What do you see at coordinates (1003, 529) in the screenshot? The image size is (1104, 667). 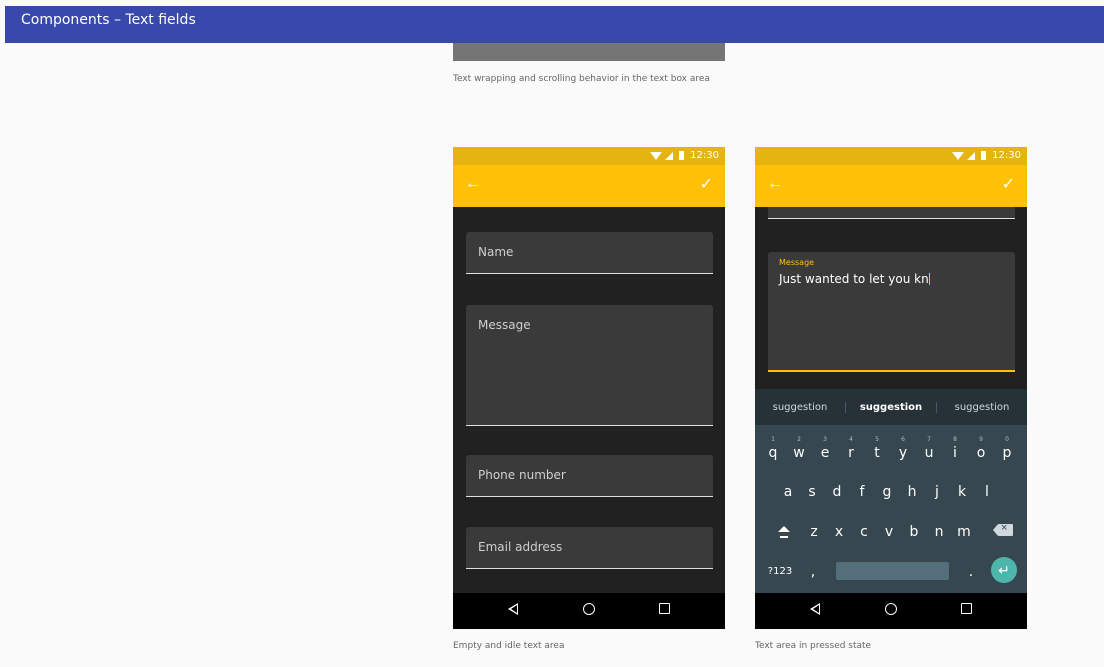 I see `backspace-icon` at bounding box center [1003, 529].